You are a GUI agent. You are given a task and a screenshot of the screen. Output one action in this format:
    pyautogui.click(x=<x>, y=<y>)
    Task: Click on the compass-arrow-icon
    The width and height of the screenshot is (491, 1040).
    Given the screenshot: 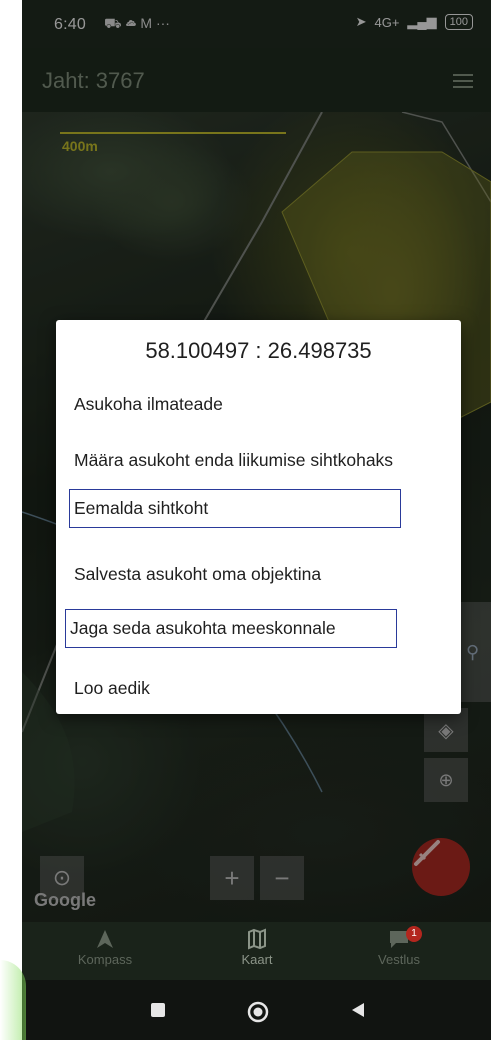 What is the action you would take?
    pyautogui.click(x=105, y=940)
    